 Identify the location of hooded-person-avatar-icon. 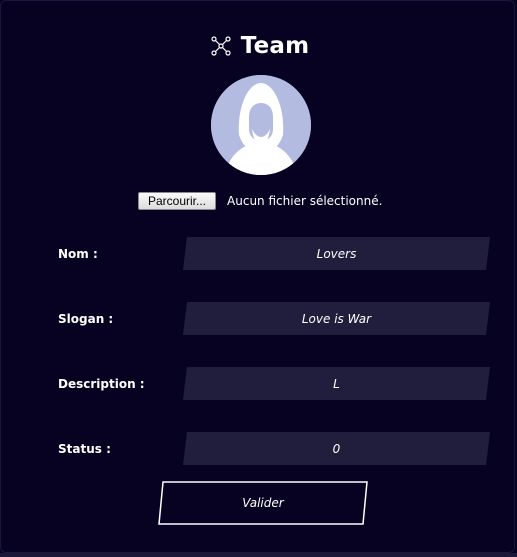
(261, 125).